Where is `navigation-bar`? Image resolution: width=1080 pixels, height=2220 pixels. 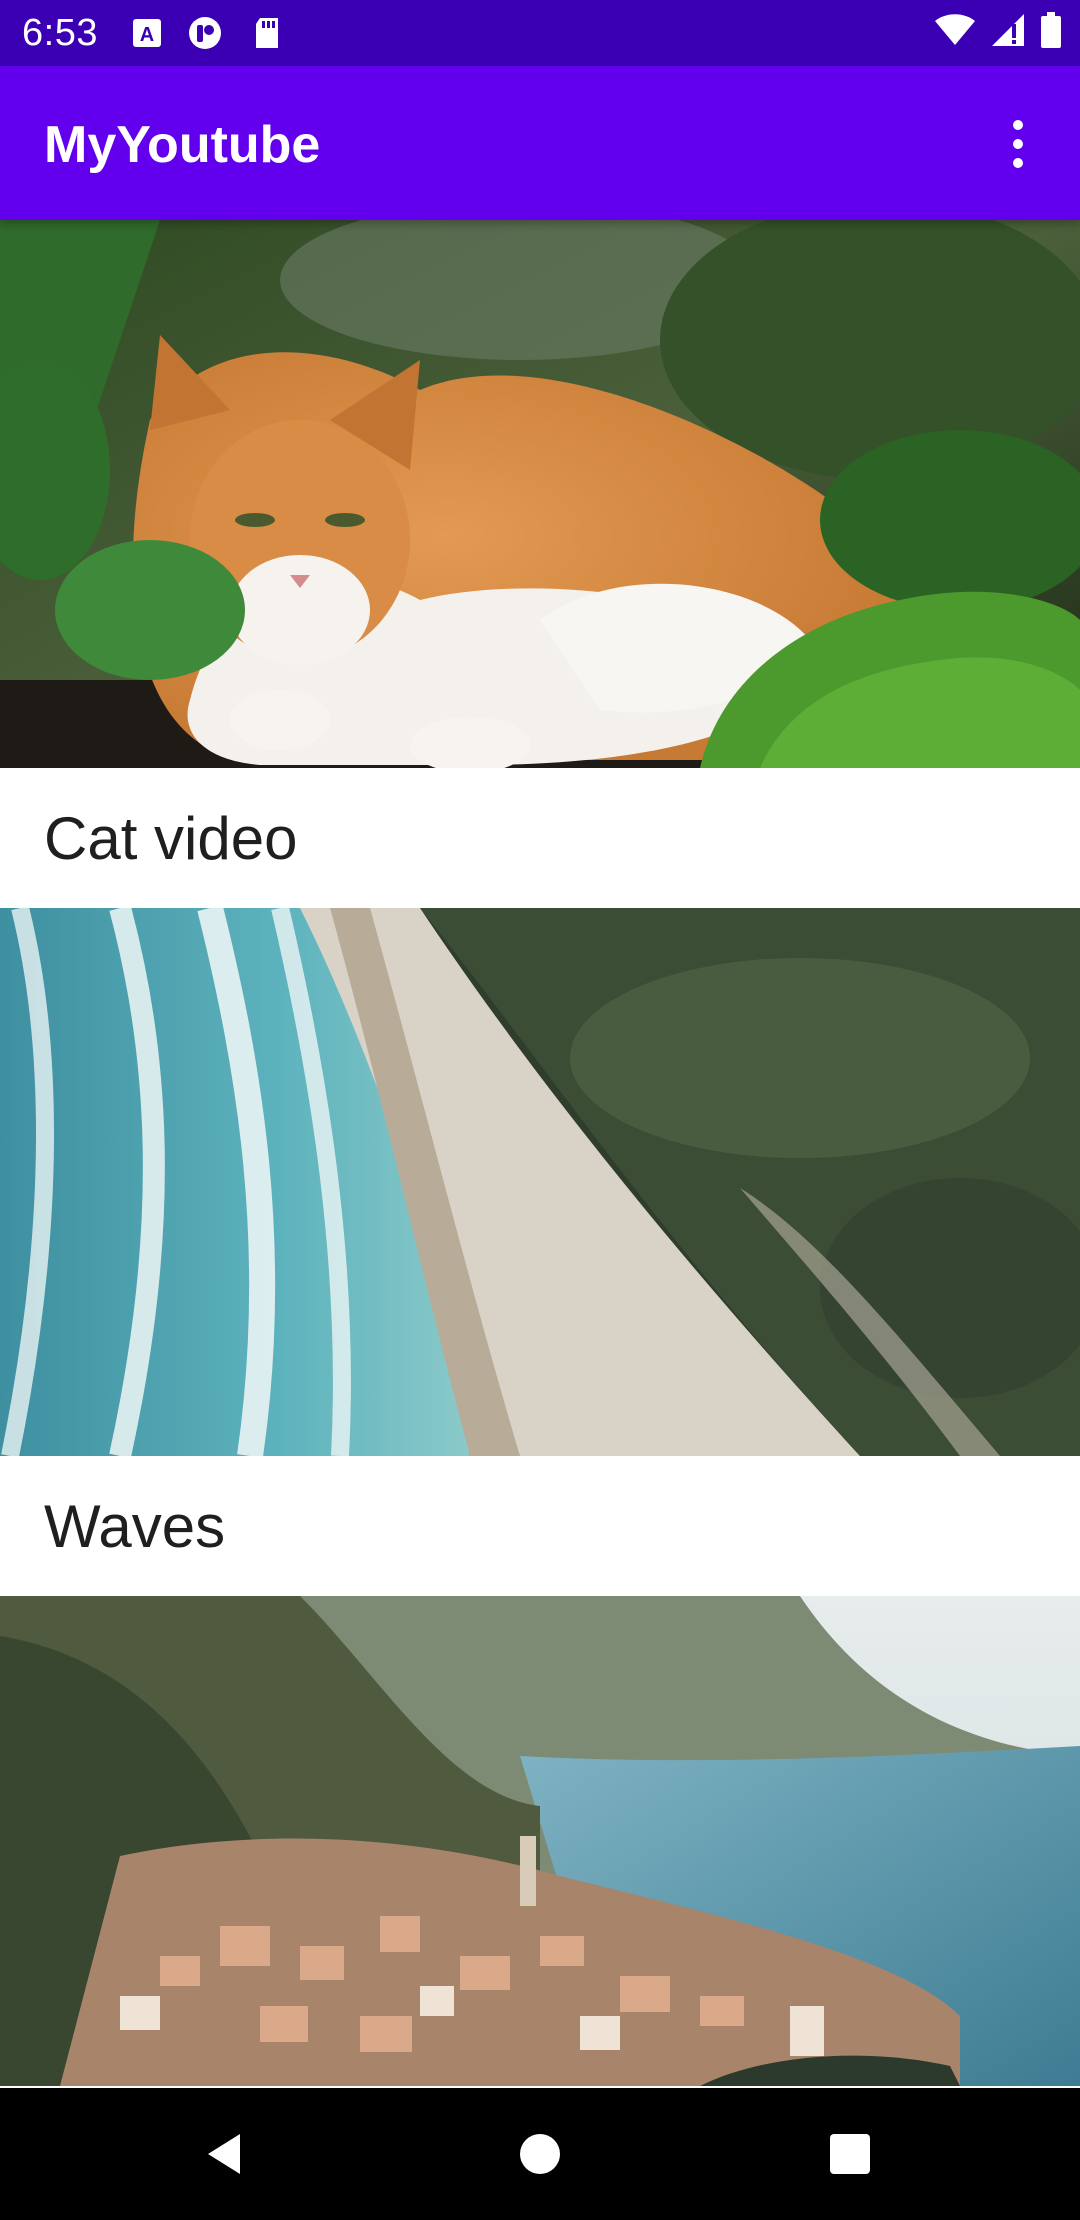 navigation-bar is located at coordinates (540, 2154).